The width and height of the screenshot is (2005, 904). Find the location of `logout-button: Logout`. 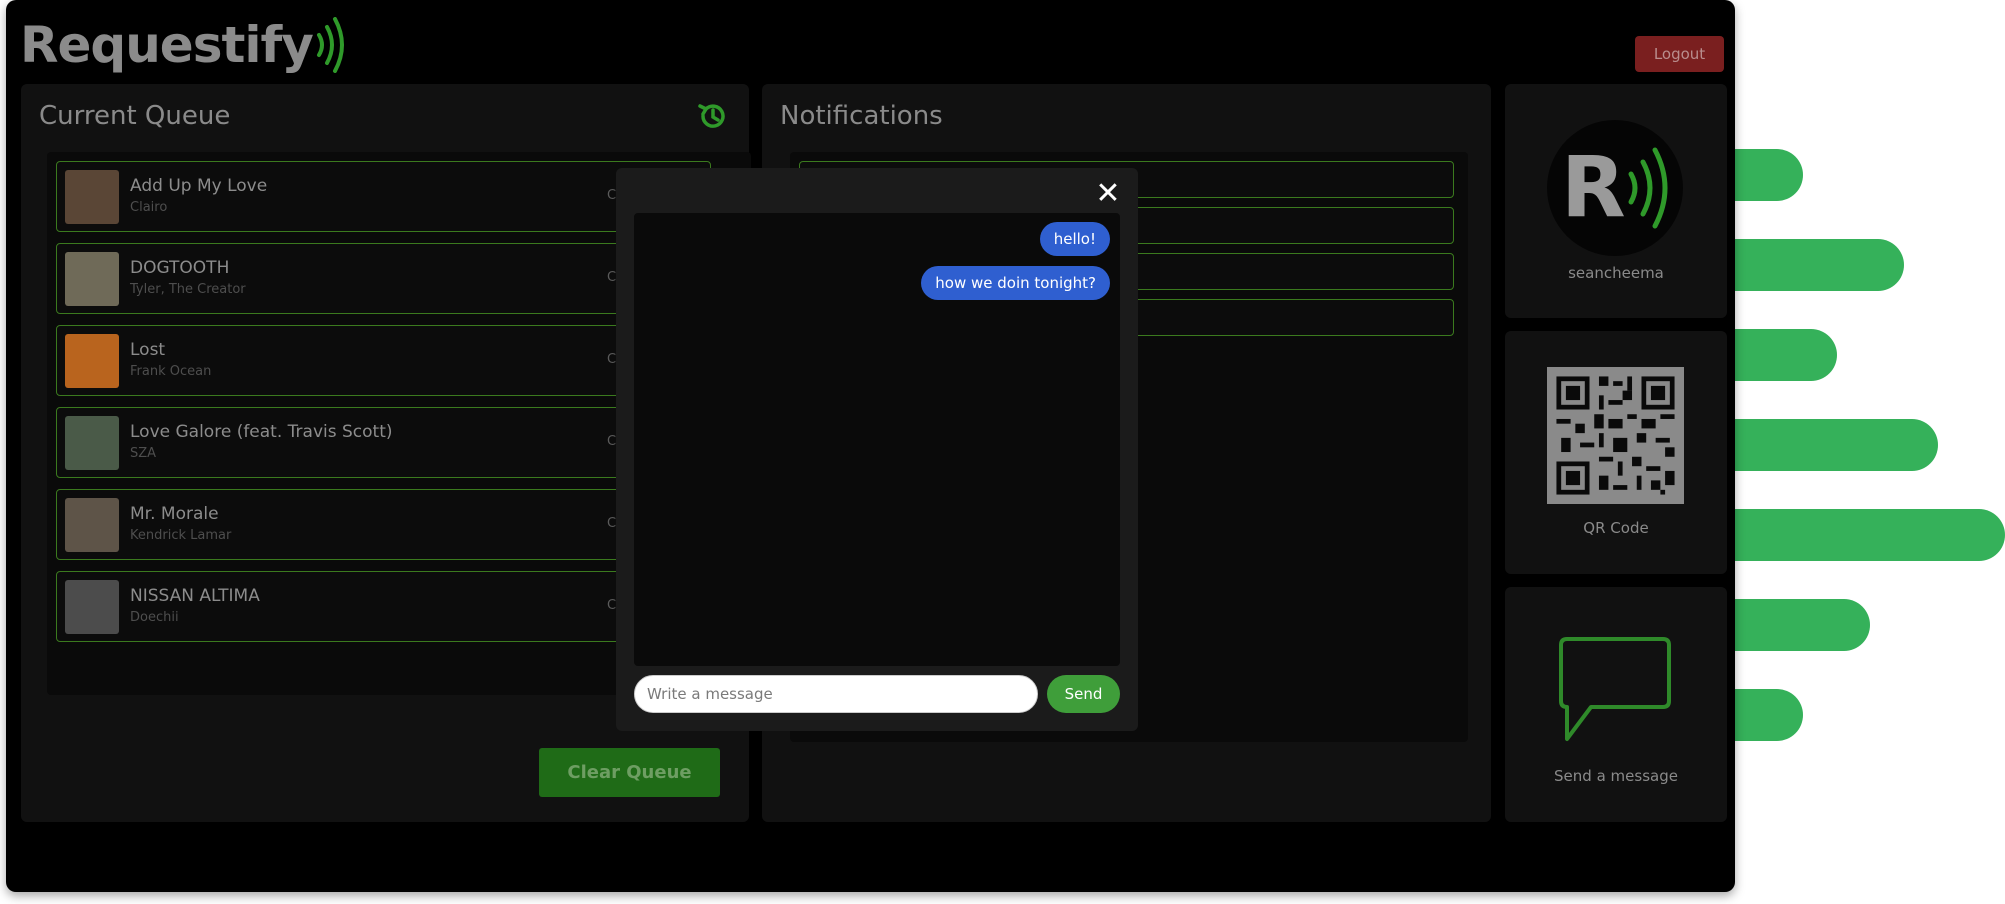

logout-button: Logout is located at coordinates (1679, 54).